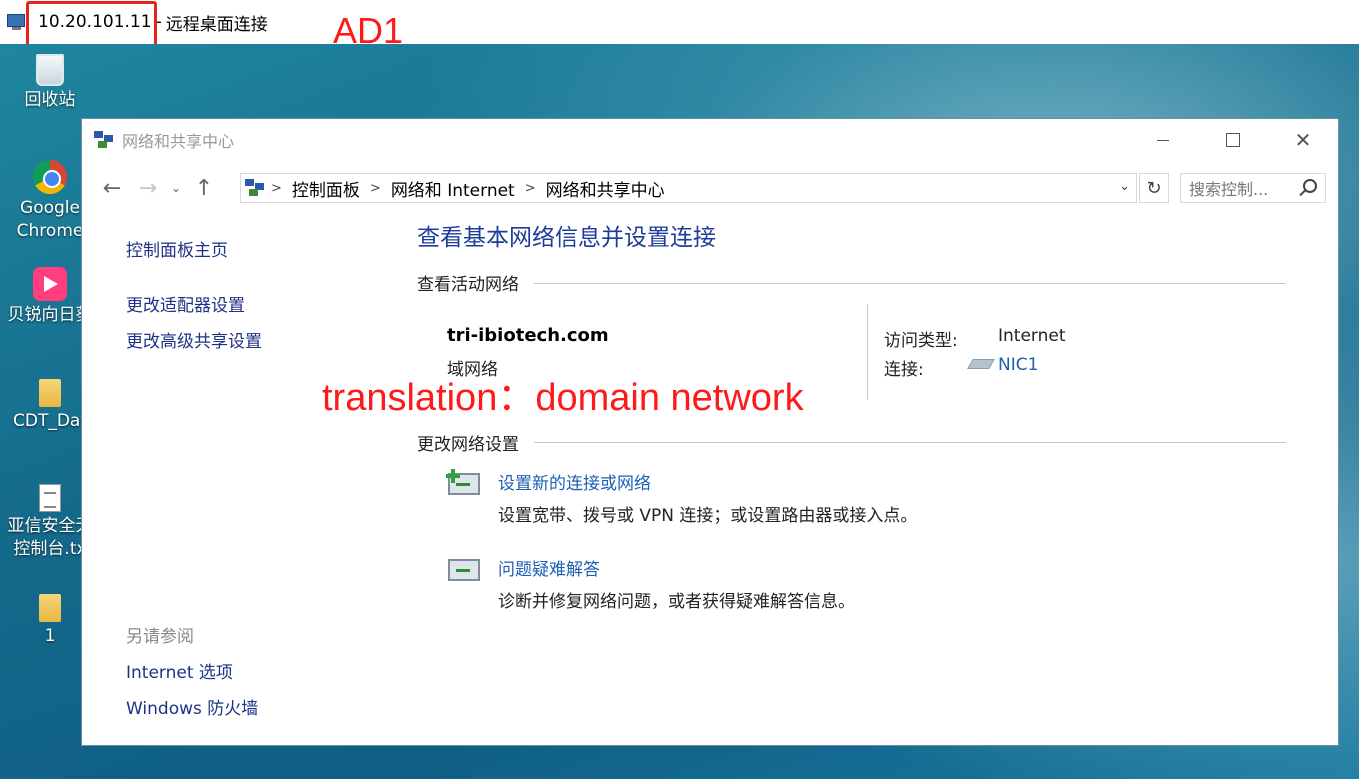 The image size is (1359, 779). What do you see at coordinates (50, 100) in the screenshot?
I see `desktop-icon-label: 回收站` at bounding box center [50, 100].